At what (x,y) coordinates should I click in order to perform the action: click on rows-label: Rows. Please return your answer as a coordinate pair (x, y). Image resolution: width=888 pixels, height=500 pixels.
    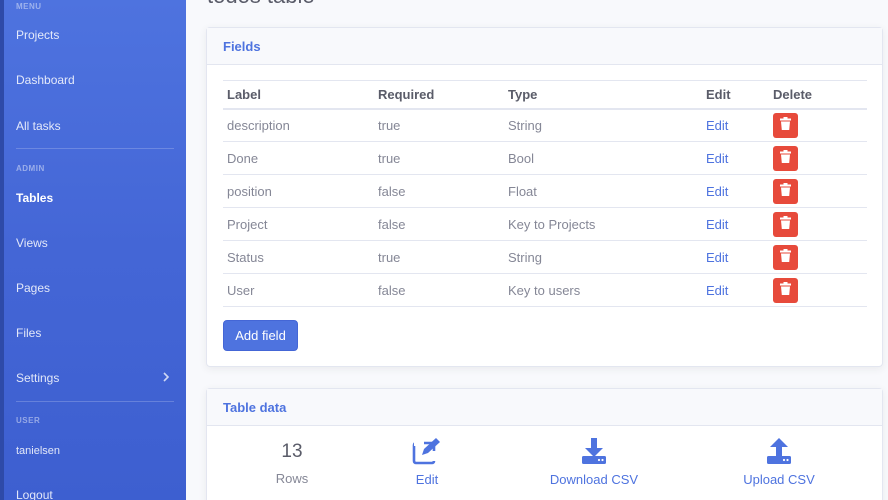
    Looking at the image, I should click on (292, 478).